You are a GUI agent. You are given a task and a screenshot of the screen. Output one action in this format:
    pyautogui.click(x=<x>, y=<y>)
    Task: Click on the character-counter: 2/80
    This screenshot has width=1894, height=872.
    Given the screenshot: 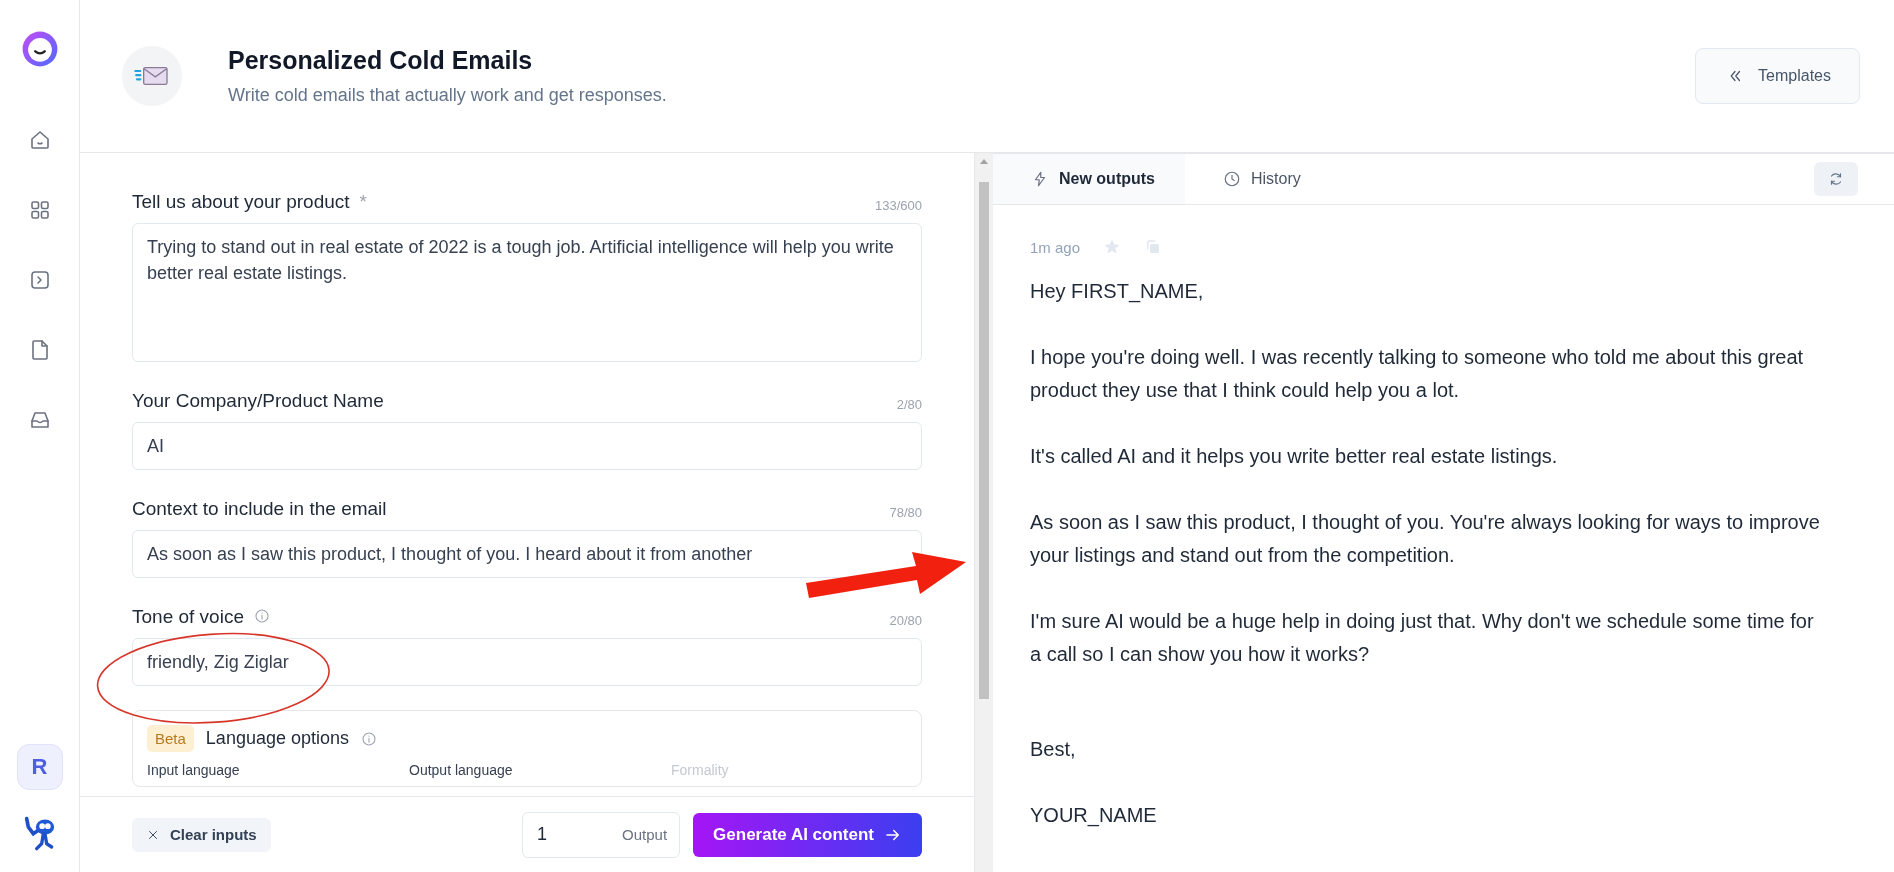 What is the action you would take?
    pyautogui.click(x=909, y=404)
    